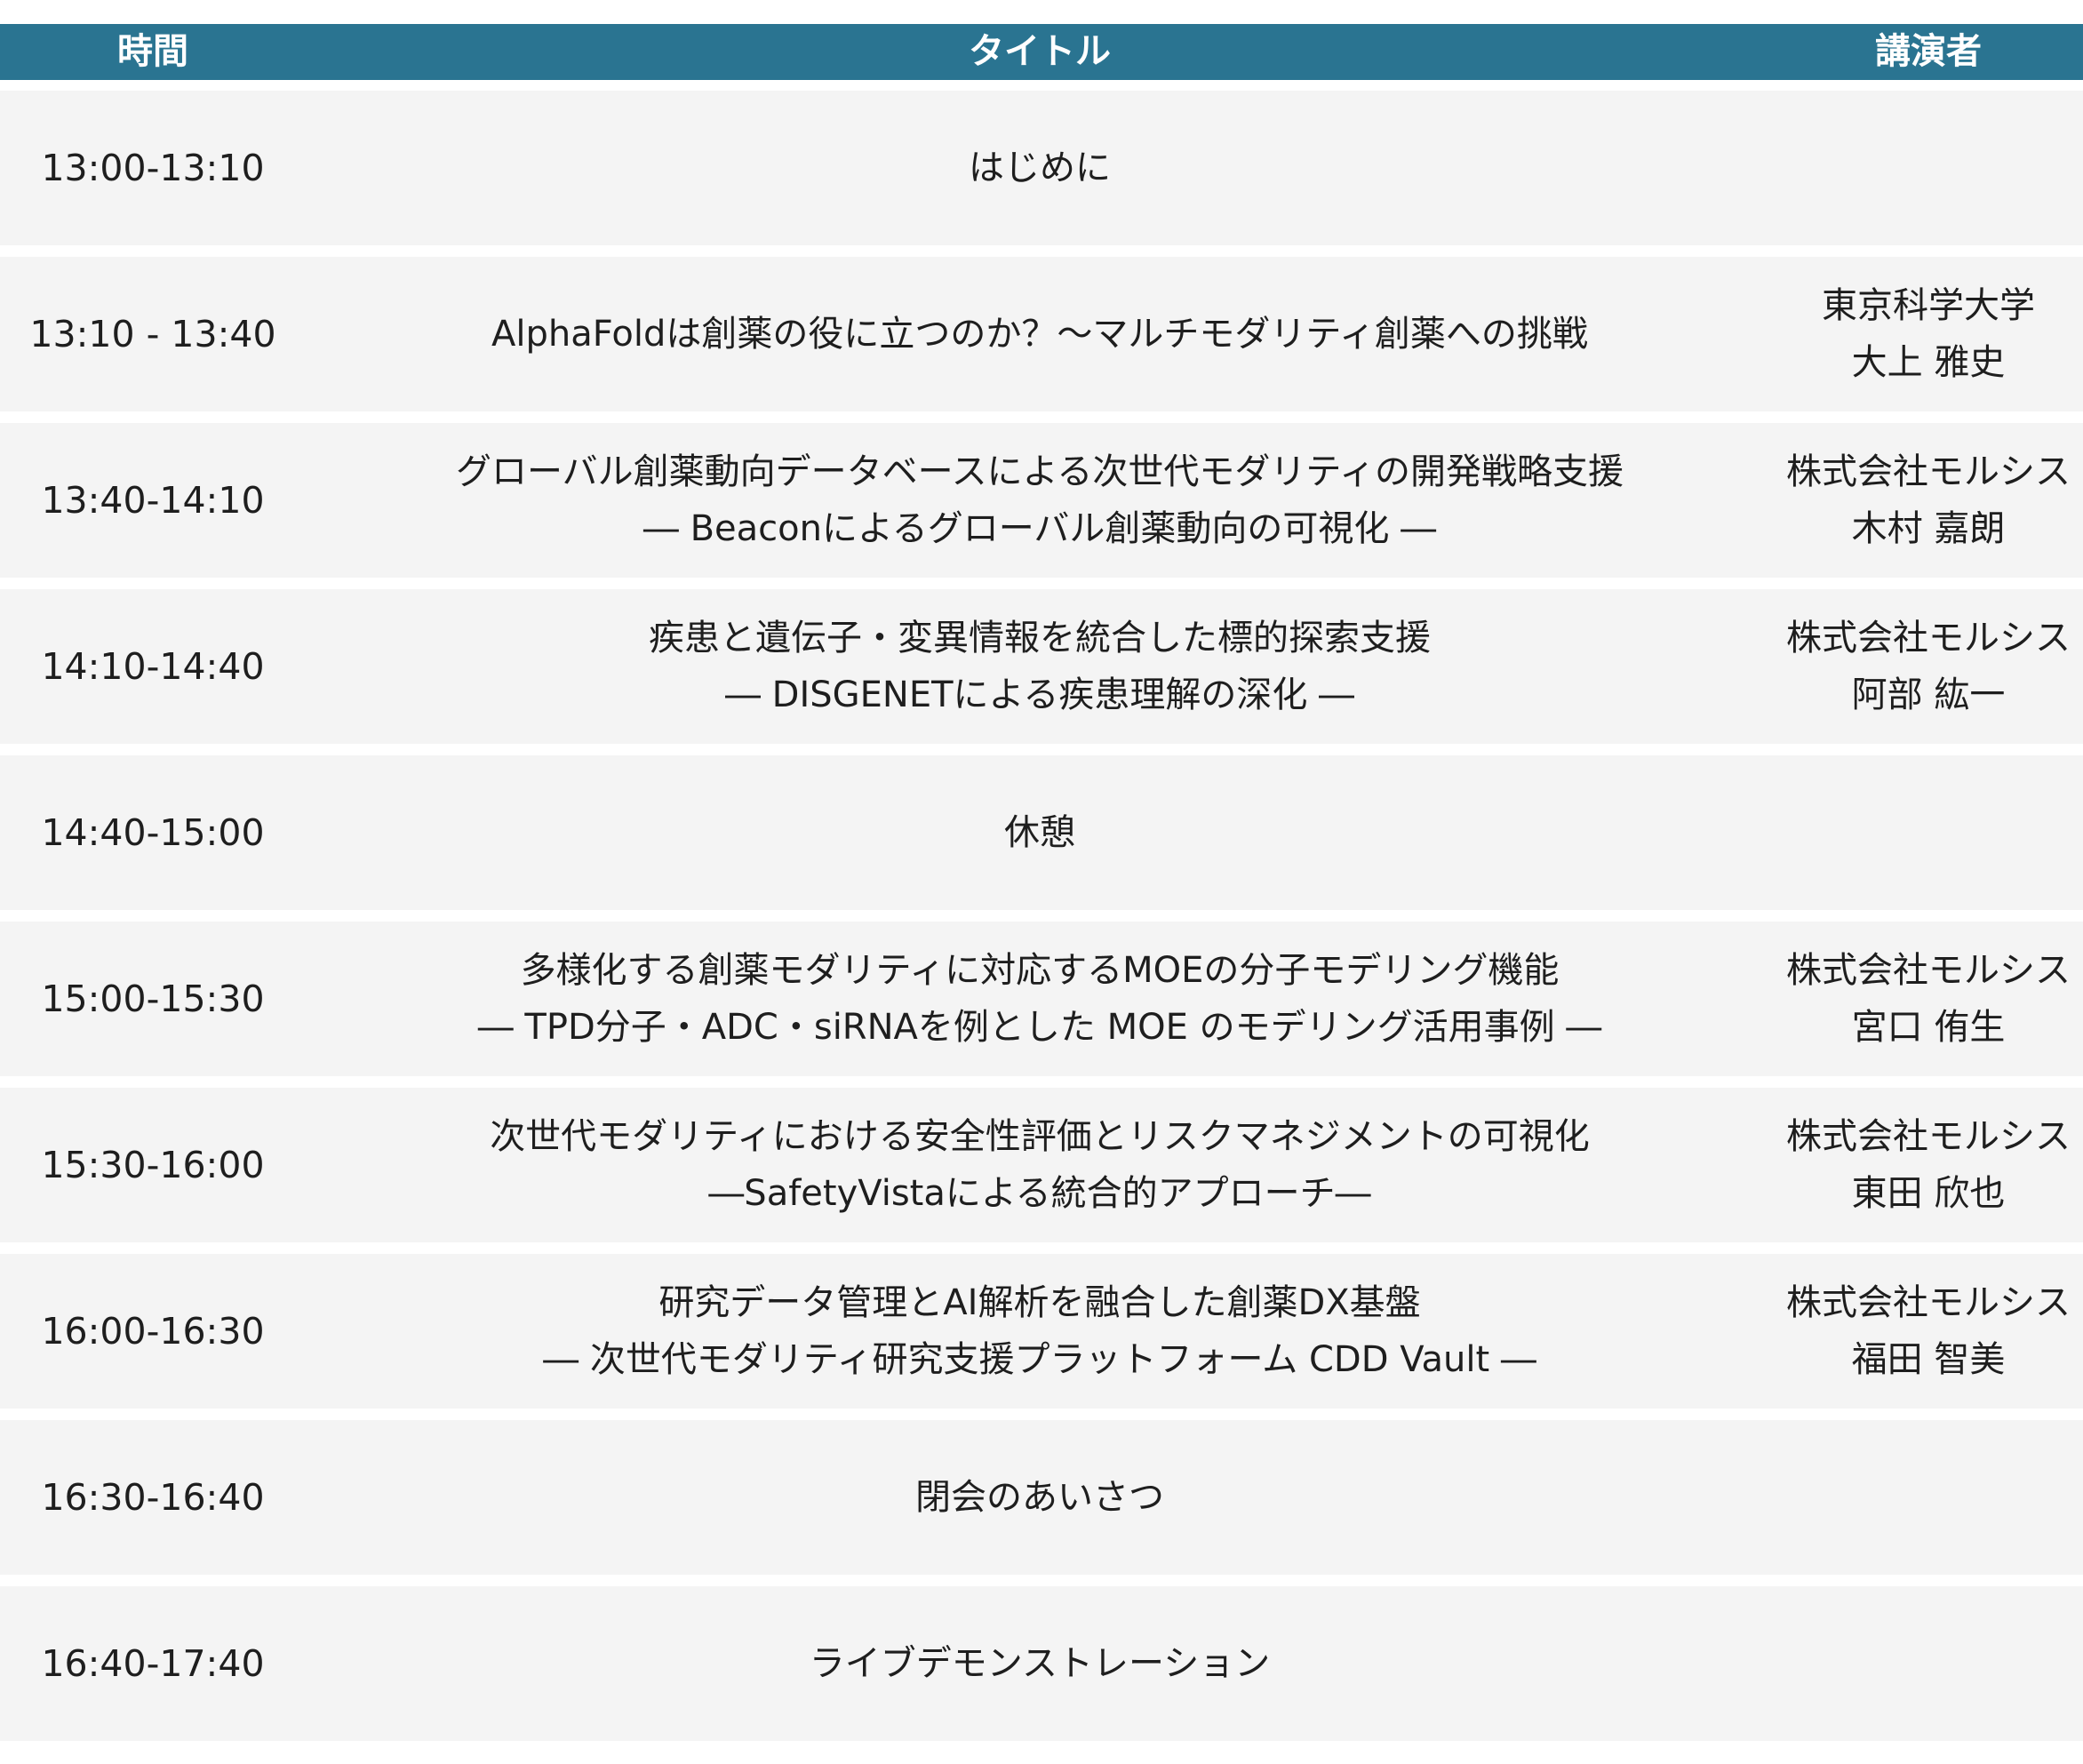 The image size is (2083, 1764). What do you see at coordinates (1040, 471) in the screenshot?
I see `title-line-1: グローバル創薬動向データベースによる次世代モダリティの開発戦略支援` at bounding box center [1040, 471].